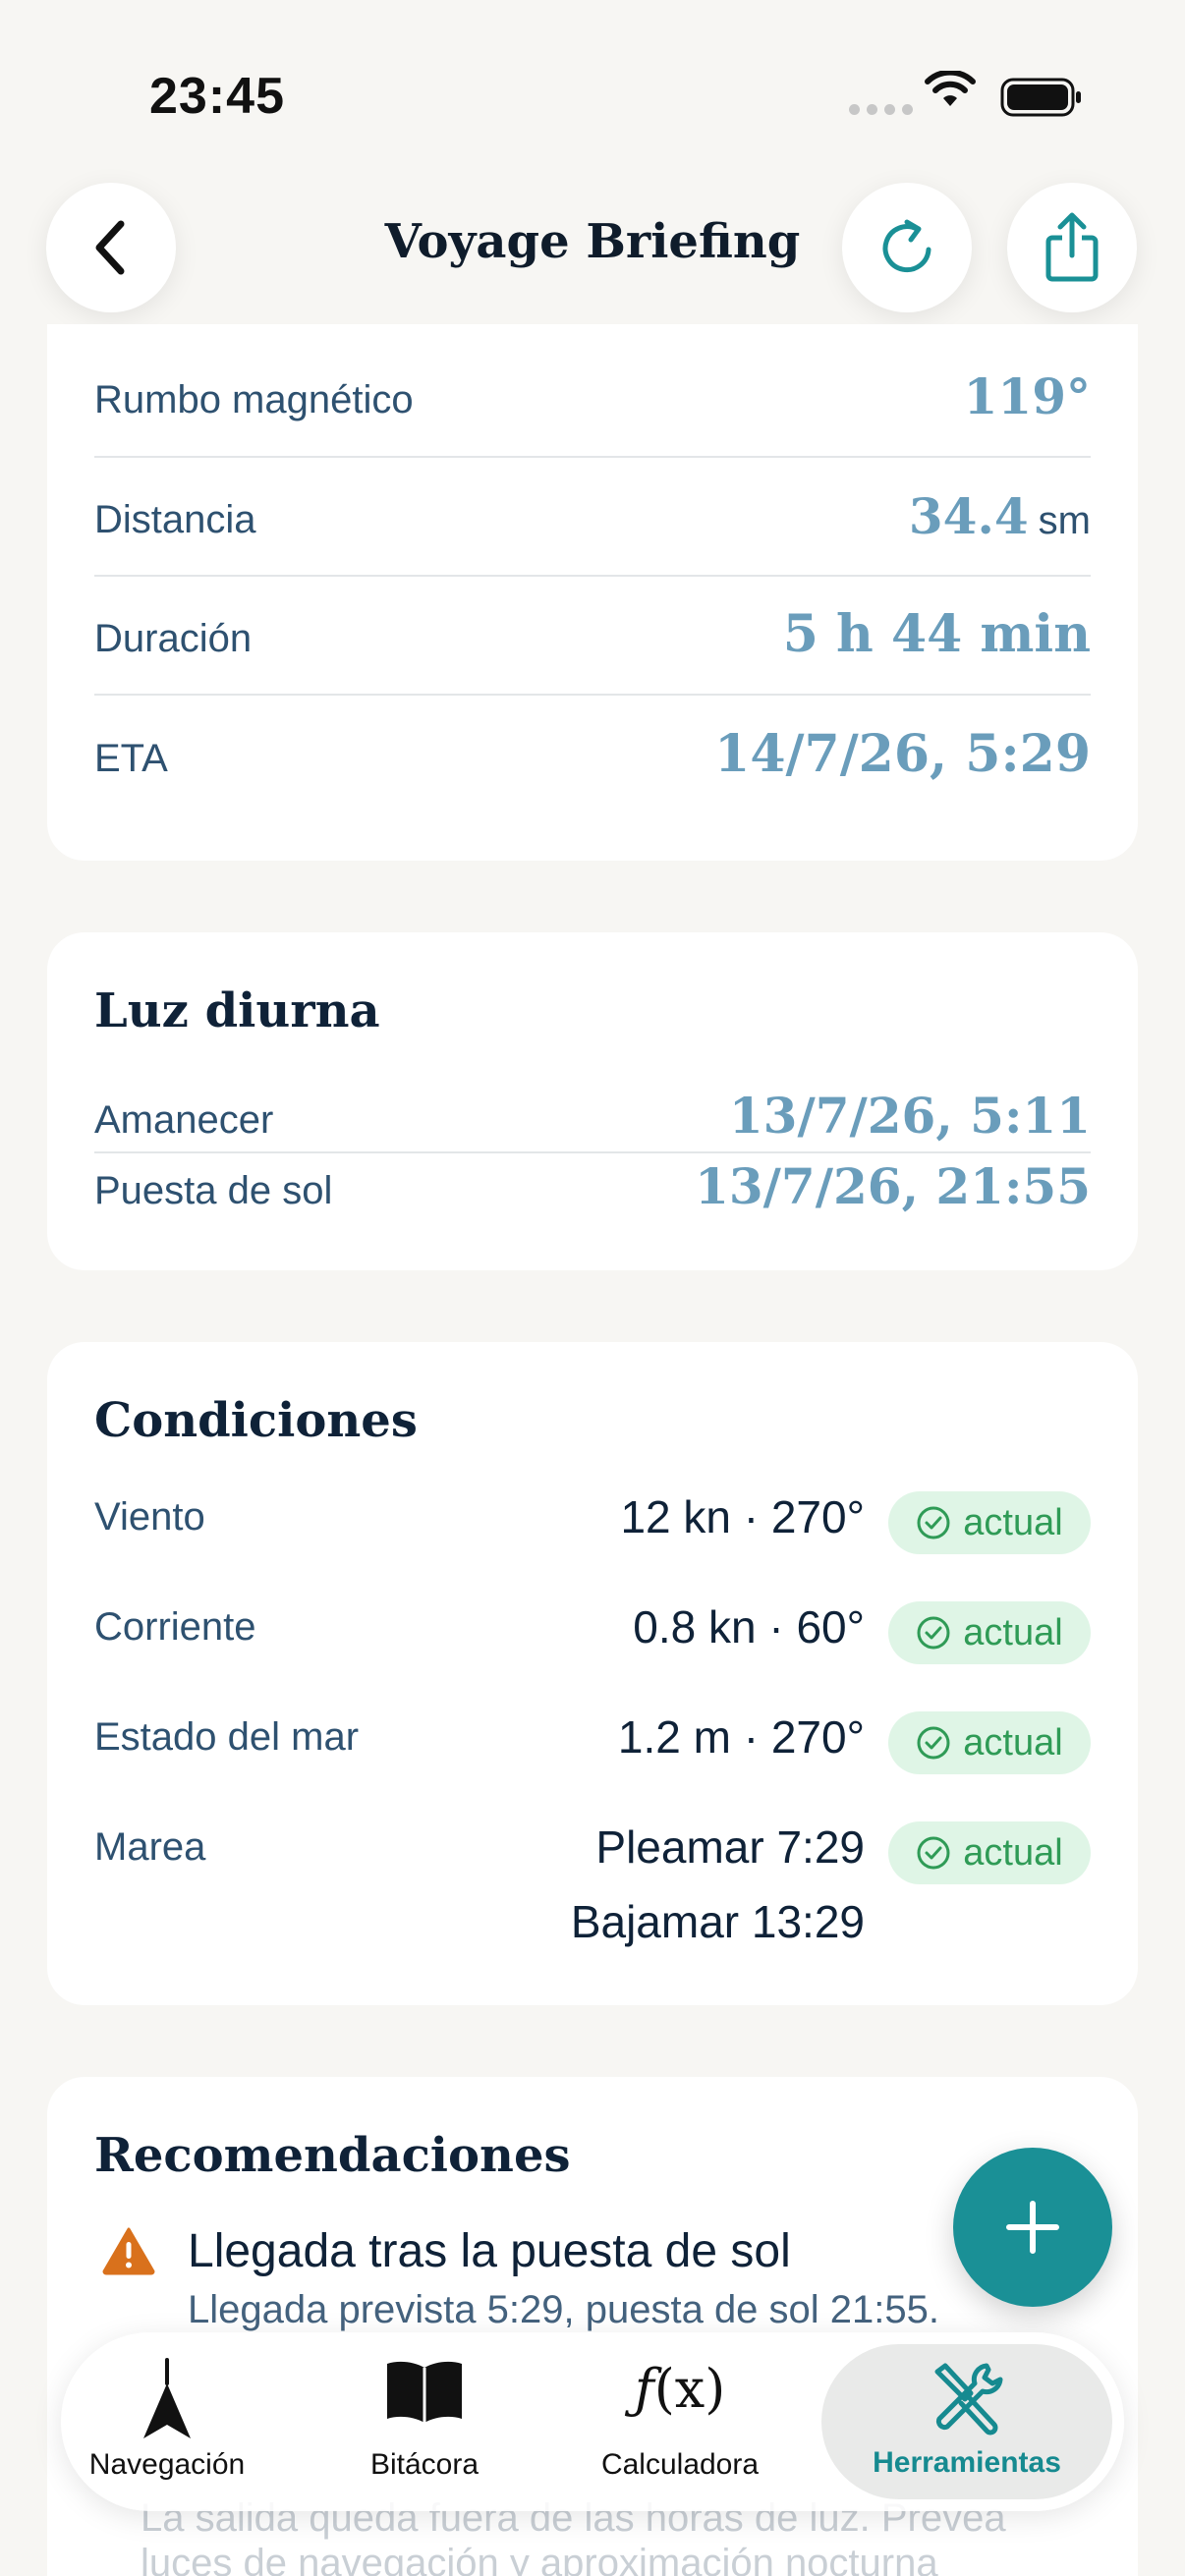 This screenshot has height=2576, width=1185. What do you see at coordinates (254, 399) in the screenshot?
I see `magnetic-course-label: Rumbo magnético` at bounding box center [254, 399].